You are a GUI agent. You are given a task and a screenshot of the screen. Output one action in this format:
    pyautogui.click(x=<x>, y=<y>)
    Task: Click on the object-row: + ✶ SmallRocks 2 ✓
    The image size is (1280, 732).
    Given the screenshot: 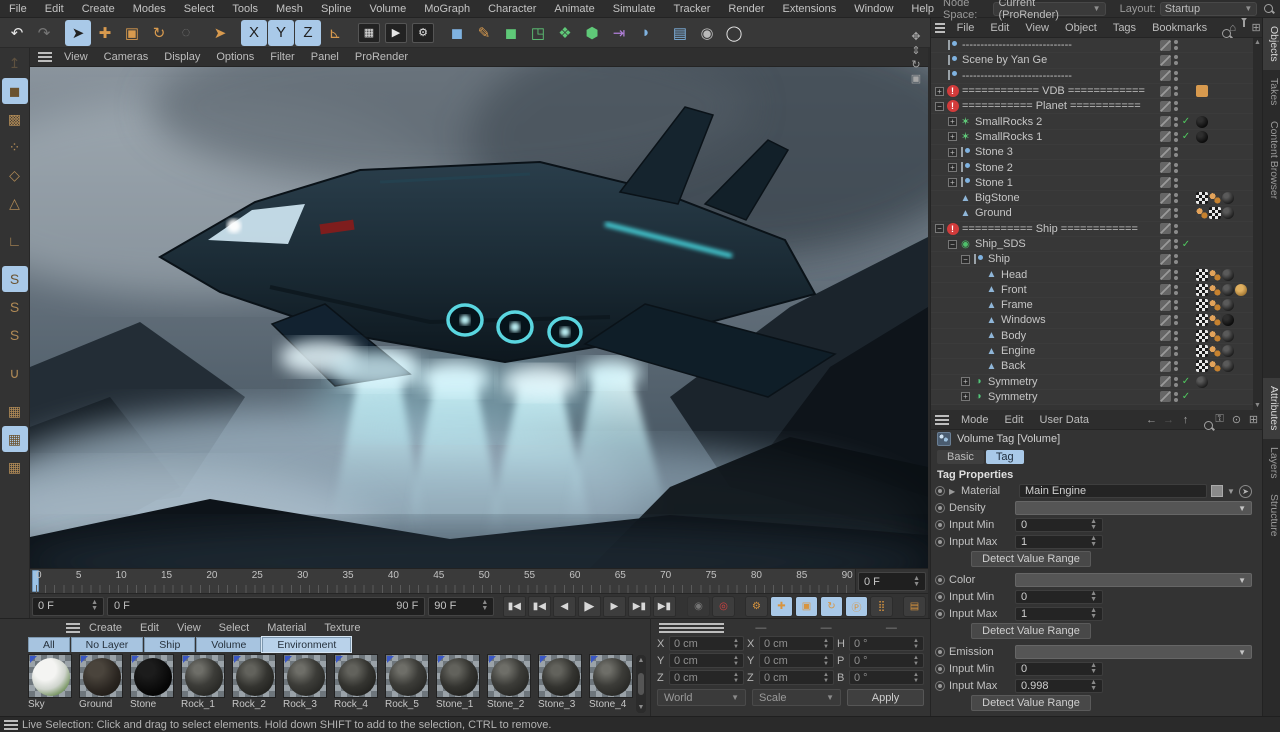 What is the action you would take?
    pyautogui.click(x=1096, y=122)
    